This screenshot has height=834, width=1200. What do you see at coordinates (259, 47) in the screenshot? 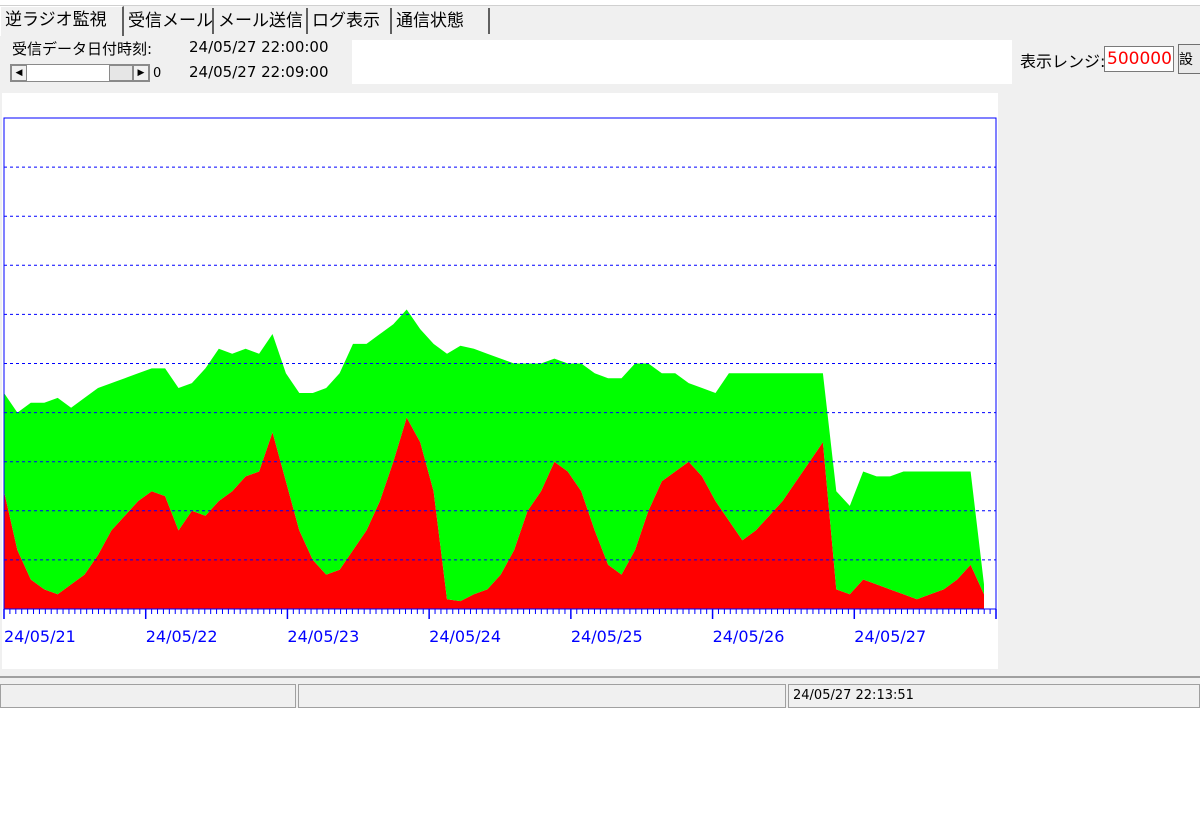
I see `received-datetime-value: 24/05/27 22:00:00` at bounding box center [259, 47].